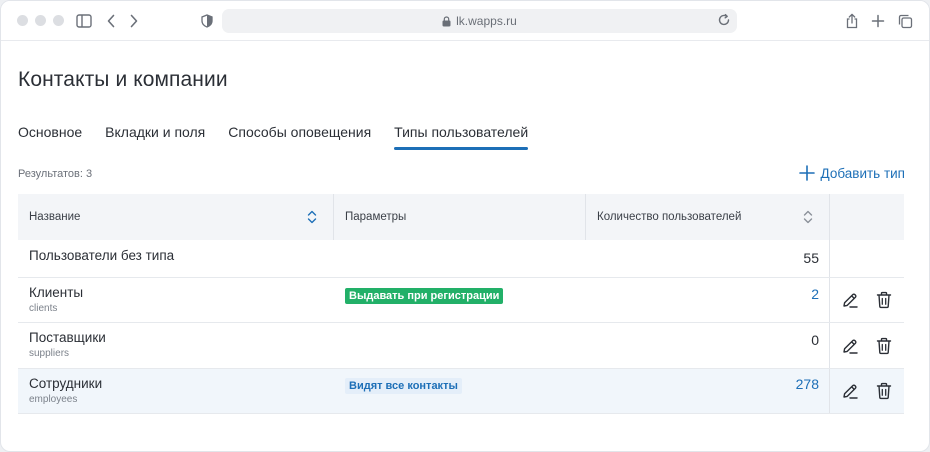 This screenshot has height=452, width=930. What do you see at coordinates (486, 21) in the screenshot?
I see `address-url: lk.wapps.ru` at bounding box center [486, 21].